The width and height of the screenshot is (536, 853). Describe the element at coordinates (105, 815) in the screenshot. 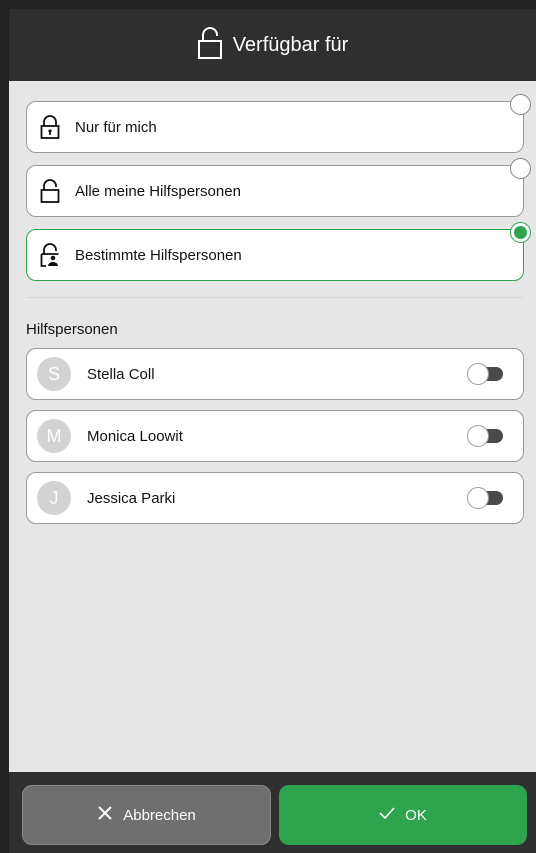

I see `close-icon` at that location.